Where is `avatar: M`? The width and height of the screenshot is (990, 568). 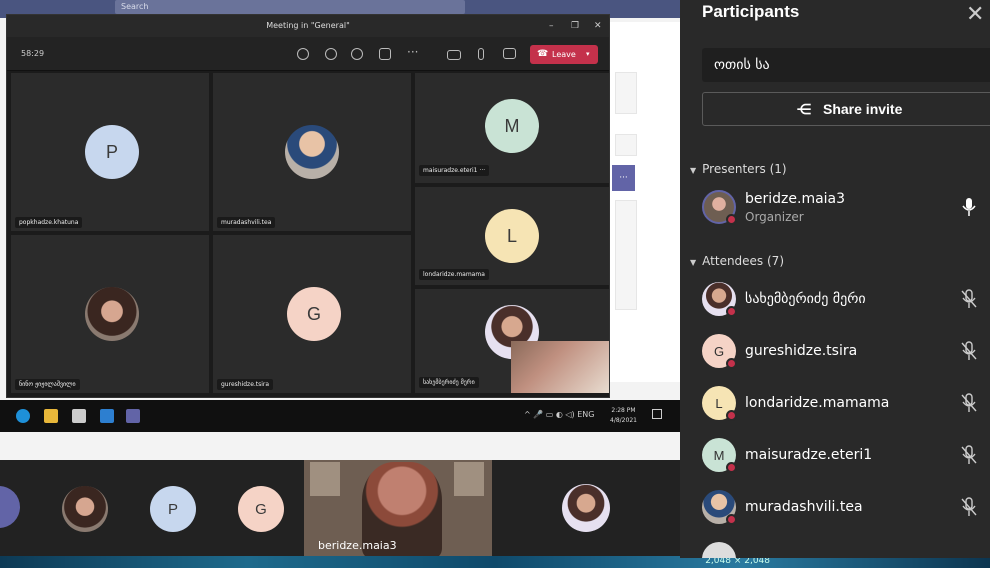 avatar: M is located at coordinates (512, 126).